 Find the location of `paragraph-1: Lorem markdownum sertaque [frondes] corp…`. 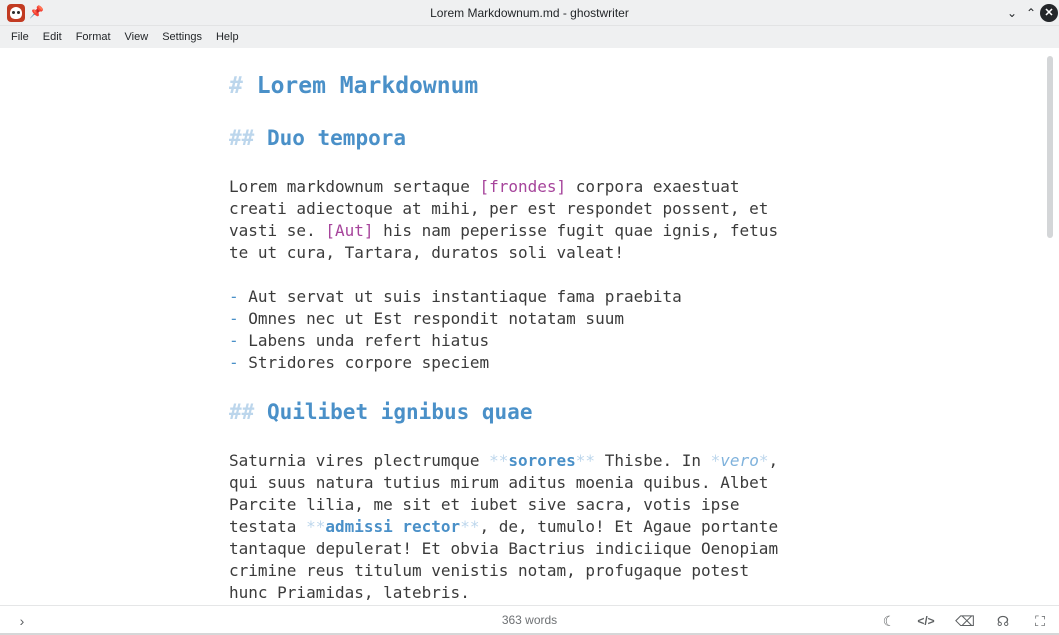

paragraph-1: Lorem markdownum sertaque [frondes] corp… is located at coordinates (529, 220).